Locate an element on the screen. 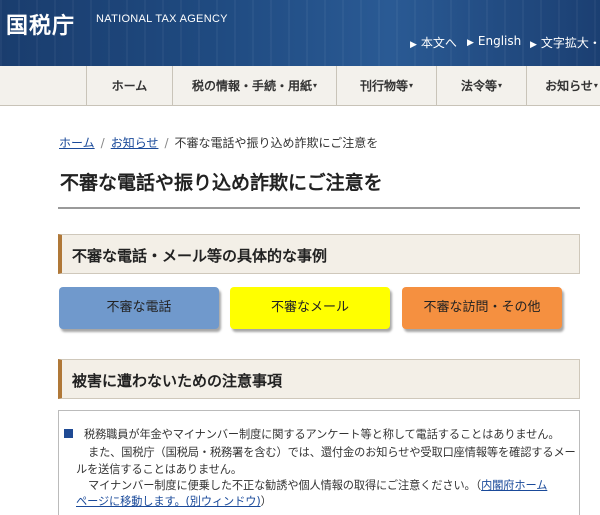 The image size is (600, 515). nav-item-notices: お知らせ▾ is located at coordinates (563, 86).